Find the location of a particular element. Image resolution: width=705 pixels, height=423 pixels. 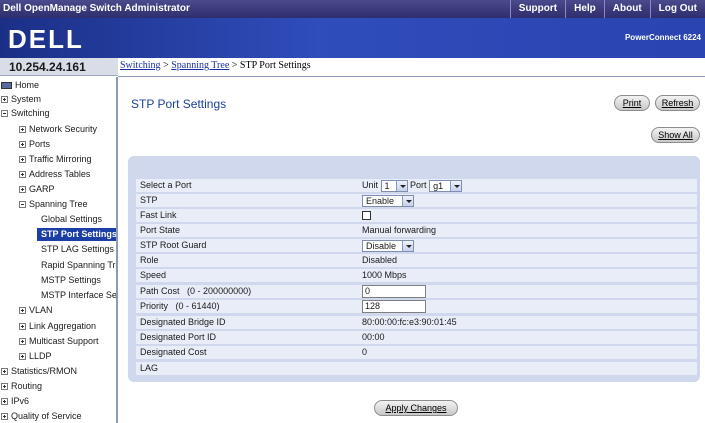

nav-stp-port-settings: STP Port Settings is located at coordinates (77, 234).